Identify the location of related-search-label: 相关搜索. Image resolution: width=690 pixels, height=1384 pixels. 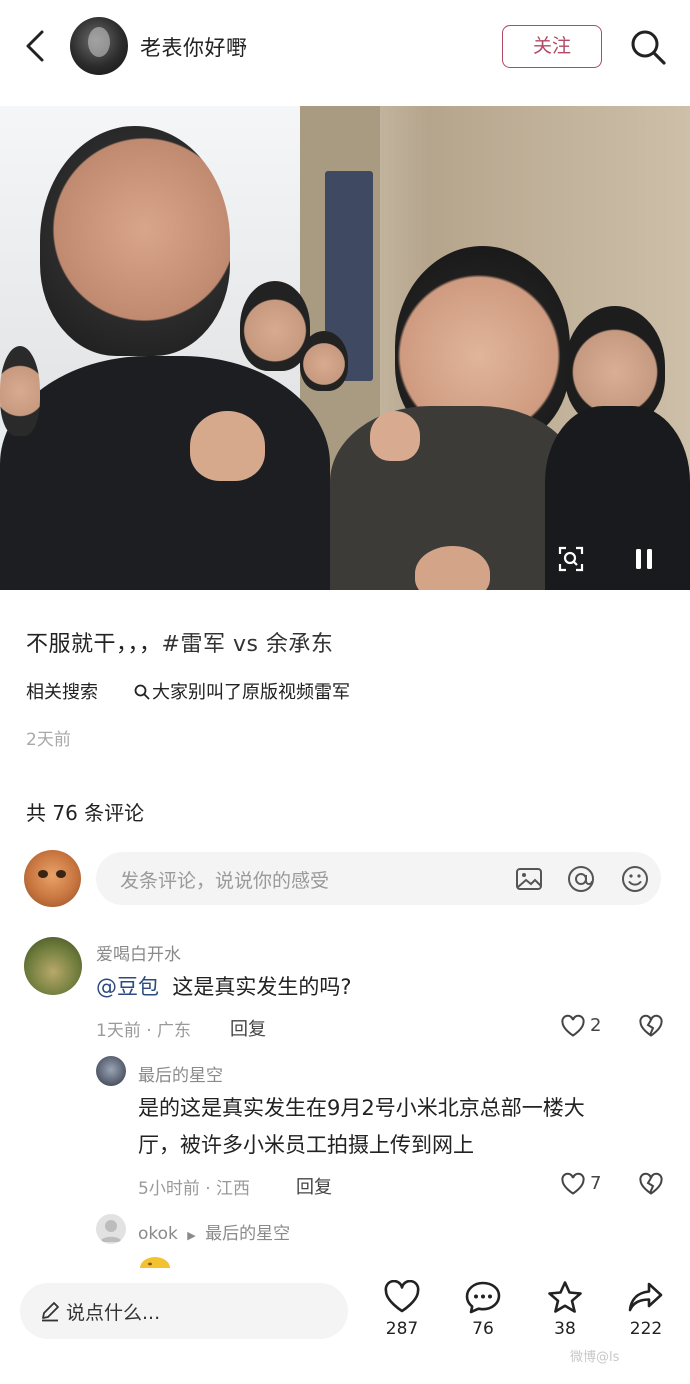
(62, 692).